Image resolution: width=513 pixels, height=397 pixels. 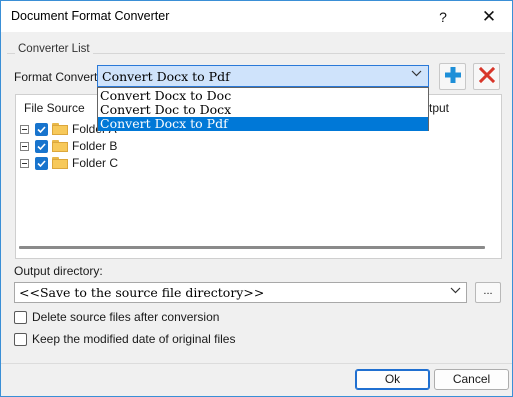 I want to click on keep-date-checkbox, so click(x=20, y=339).